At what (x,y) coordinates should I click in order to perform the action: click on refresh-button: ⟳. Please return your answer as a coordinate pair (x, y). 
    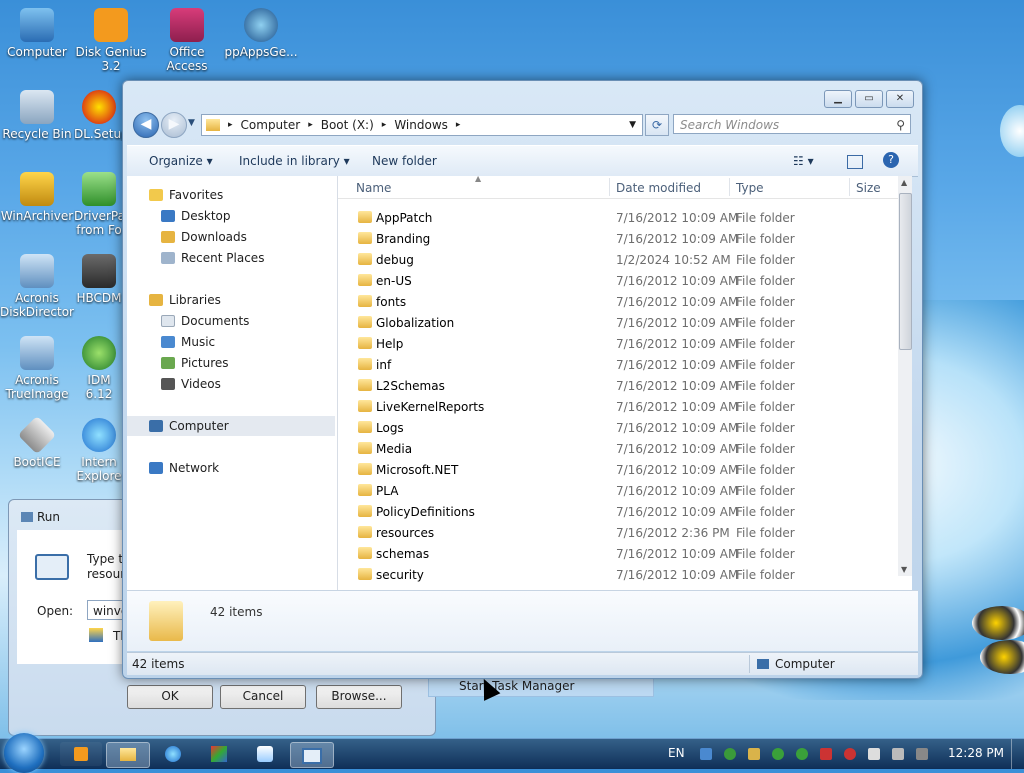
    Looking at the image, I should click on (657, 125).